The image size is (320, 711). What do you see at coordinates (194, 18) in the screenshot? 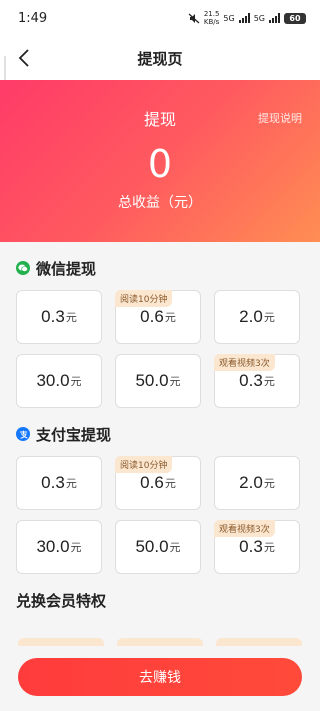
I see `mute-icon` at bounding box center [194, 18].